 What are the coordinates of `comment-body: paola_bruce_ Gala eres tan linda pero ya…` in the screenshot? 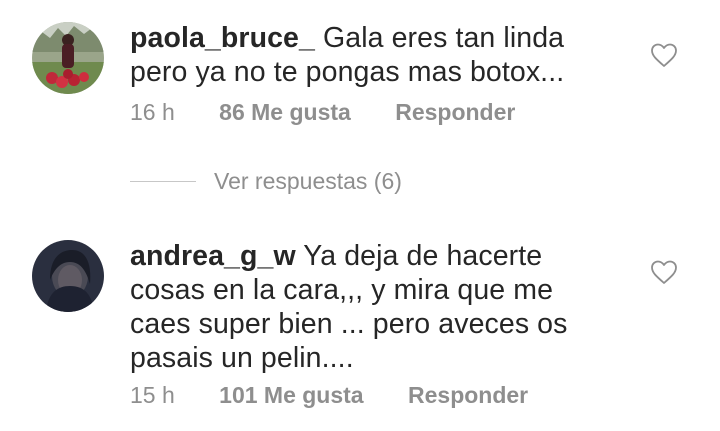 It's located at (370, 55).